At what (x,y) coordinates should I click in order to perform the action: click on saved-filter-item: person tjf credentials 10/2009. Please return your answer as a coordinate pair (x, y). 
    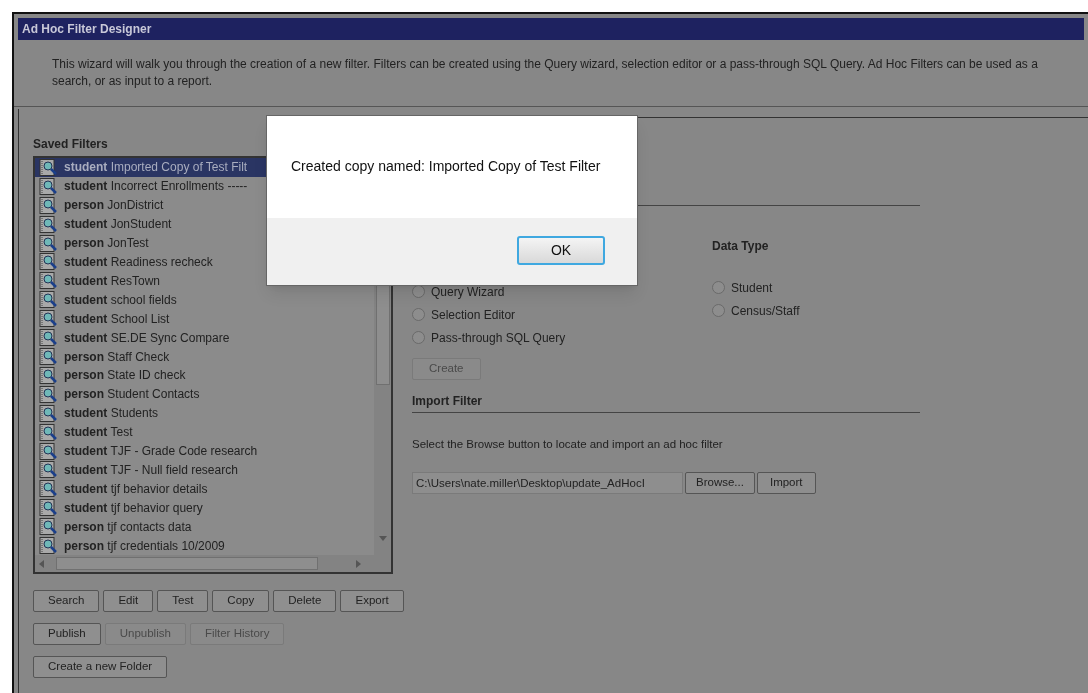
    Looking at the image, I should click on (204, 545).